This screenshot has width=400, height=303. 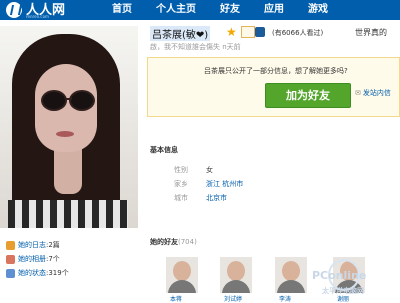 I want to click on status-link: 她的状态:319个, so click(x=69, y=273).